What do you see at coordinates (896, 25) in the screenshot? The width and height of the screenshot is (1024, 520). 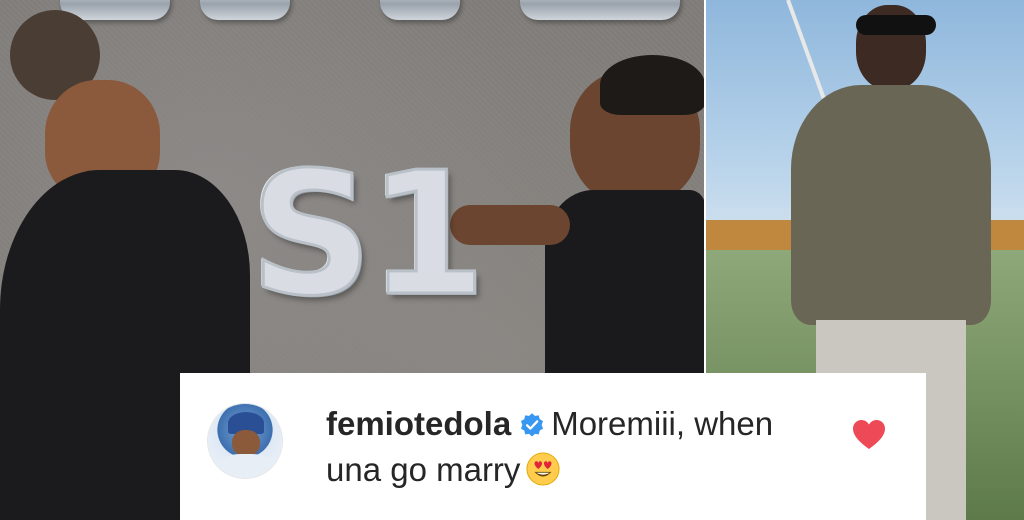 I see `sunglasses` at bounding box center [896, 25].